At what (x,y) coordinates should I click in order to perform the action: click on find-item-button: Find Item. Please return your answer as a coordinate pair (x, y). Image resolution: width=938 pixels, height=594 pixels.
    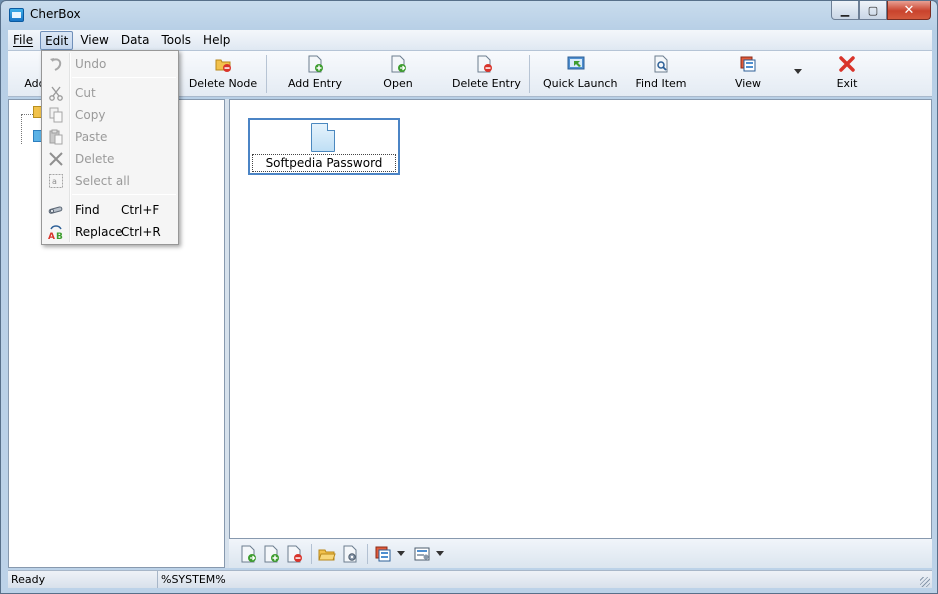
    Looking at the image, I should click on (661, 74).